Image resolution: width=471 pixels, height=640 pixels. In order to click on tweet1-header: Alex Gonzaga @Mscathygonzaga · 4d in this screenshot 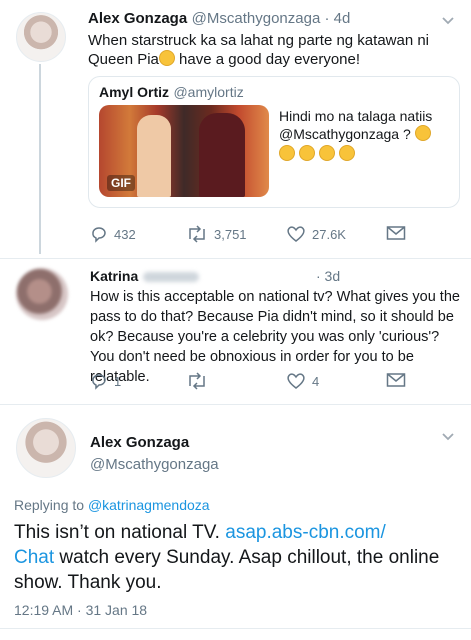, I will do `click(219, 19)`.